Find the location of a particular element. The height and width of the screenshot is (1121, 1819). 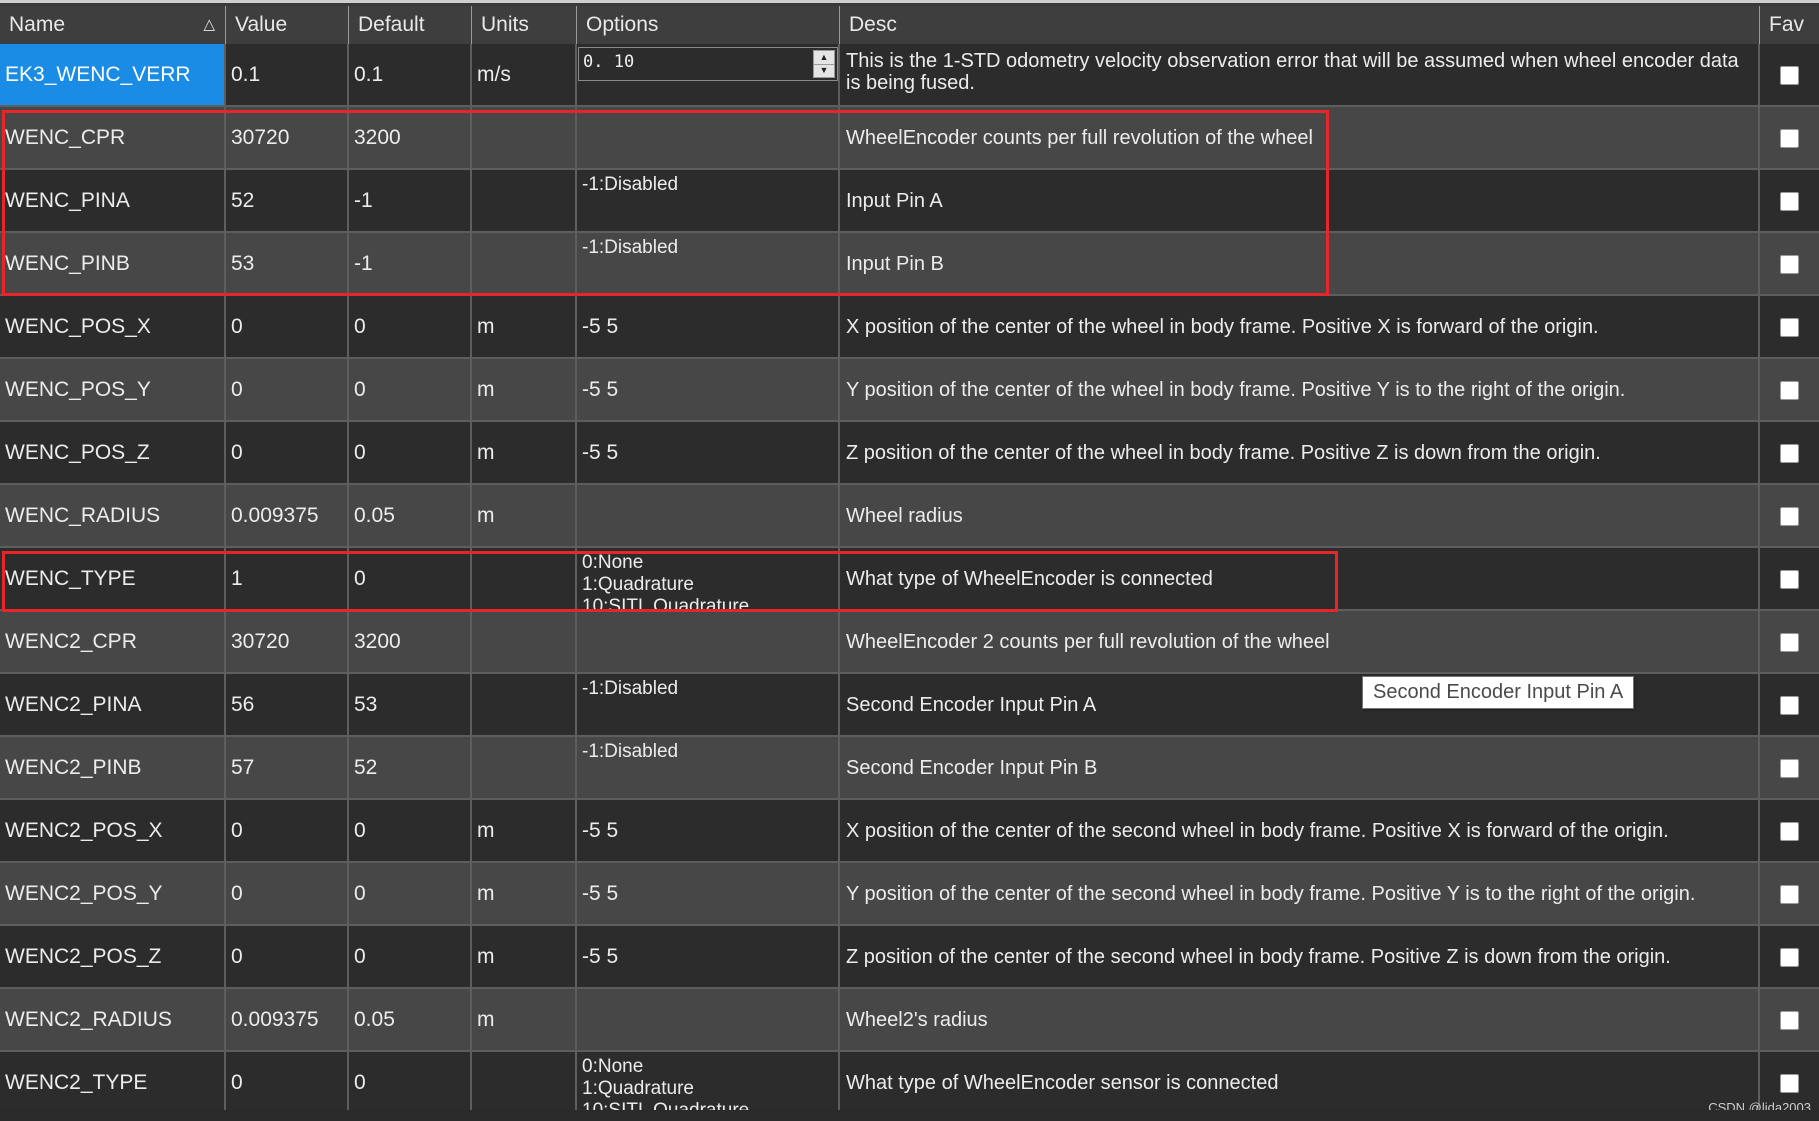

value-spin-editor: 0. 10 ▲ ▼ is located at coordinates (708, 64).